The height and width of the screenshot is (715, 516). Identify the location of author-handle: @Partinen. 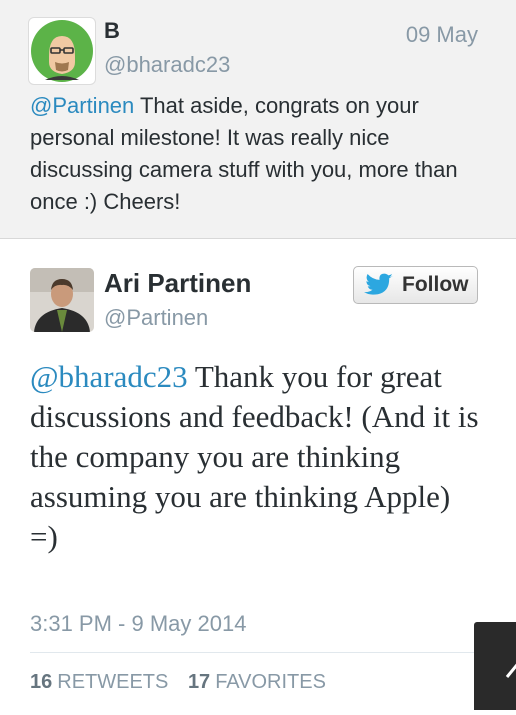
(156, 318).